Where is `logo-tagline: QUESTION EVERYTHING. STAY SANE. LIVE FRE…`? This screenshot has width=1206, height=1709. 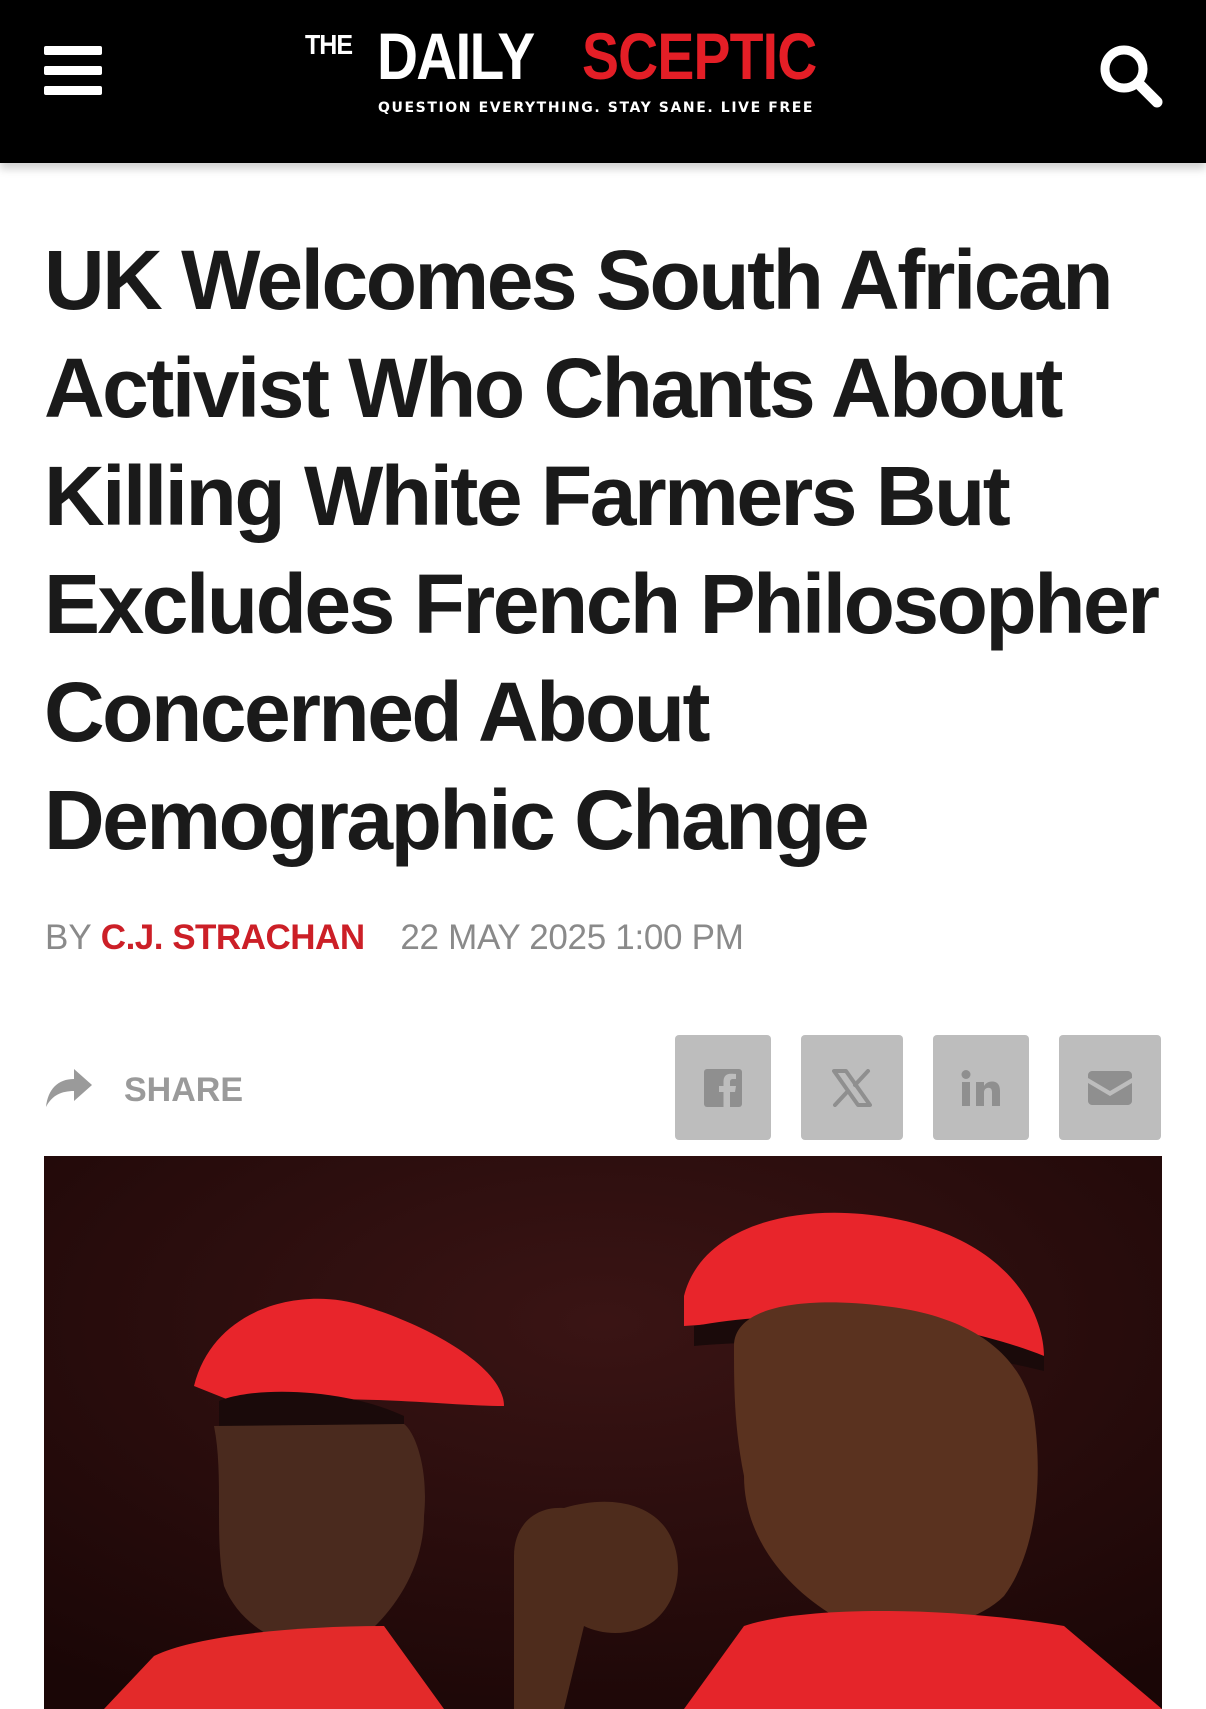 logo-tagline: QUESTION EVERYTHING. STAY SANE. LIVE FRE… is located at coordinates (596, 108).